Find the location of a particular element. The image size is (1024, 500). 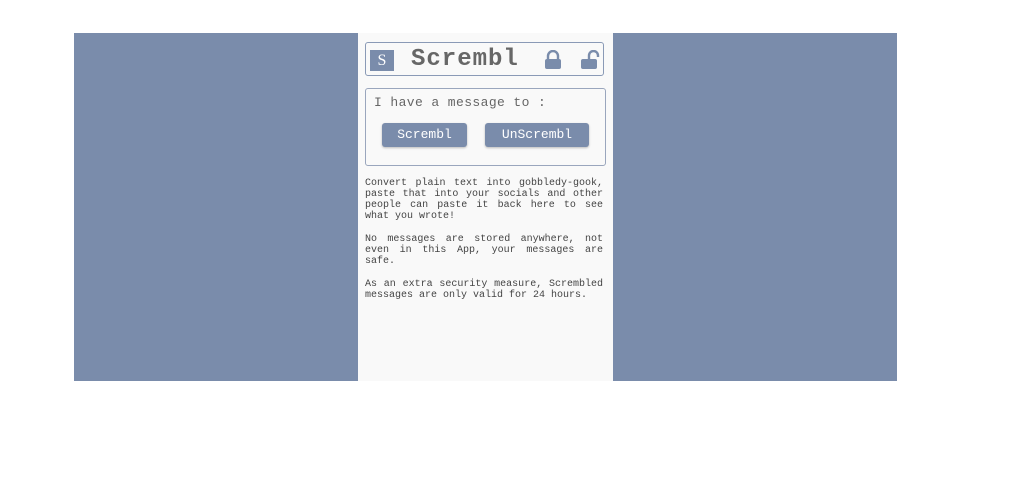

app-title: Scrembl is located at coordinates (465, 59).